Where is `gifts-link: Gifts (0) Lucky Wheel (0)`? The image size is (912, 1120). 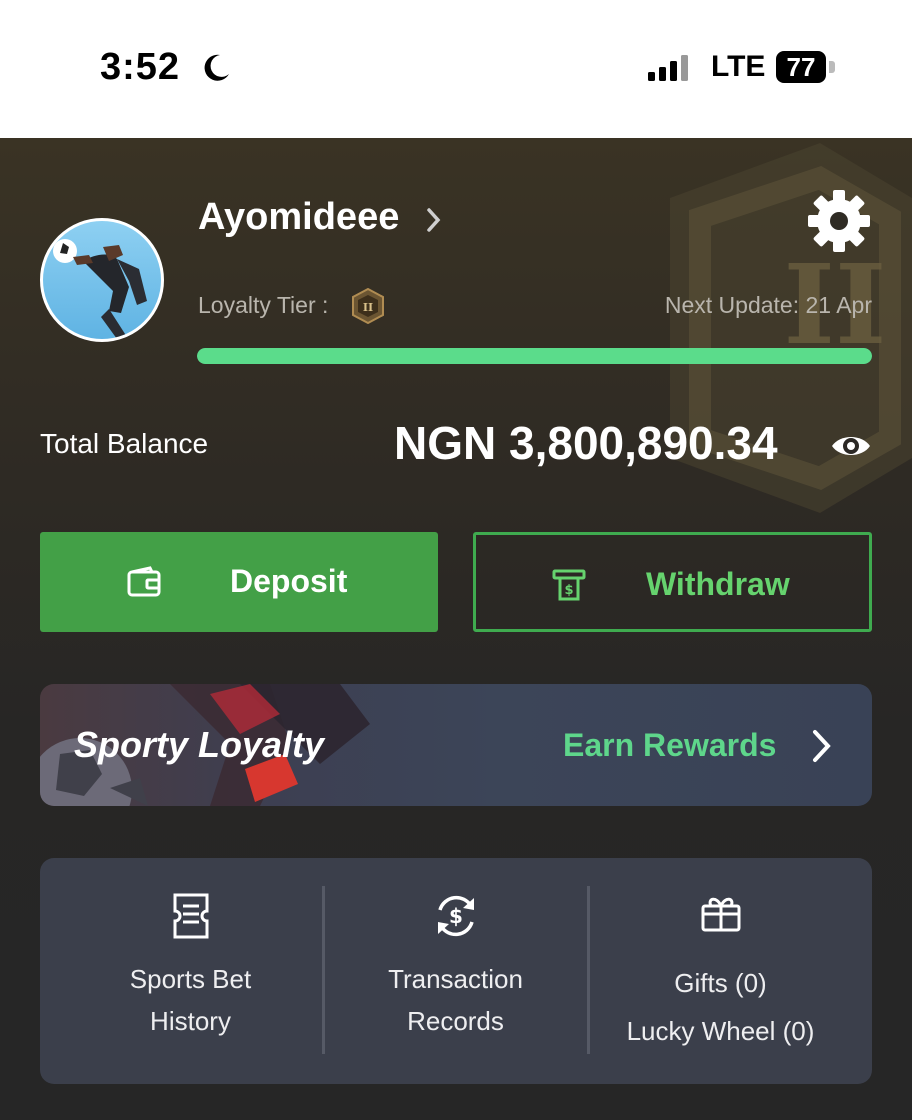 gifts-link: Gifts (0) Lucky Wheel (0) is located at coordinates (720, 971).